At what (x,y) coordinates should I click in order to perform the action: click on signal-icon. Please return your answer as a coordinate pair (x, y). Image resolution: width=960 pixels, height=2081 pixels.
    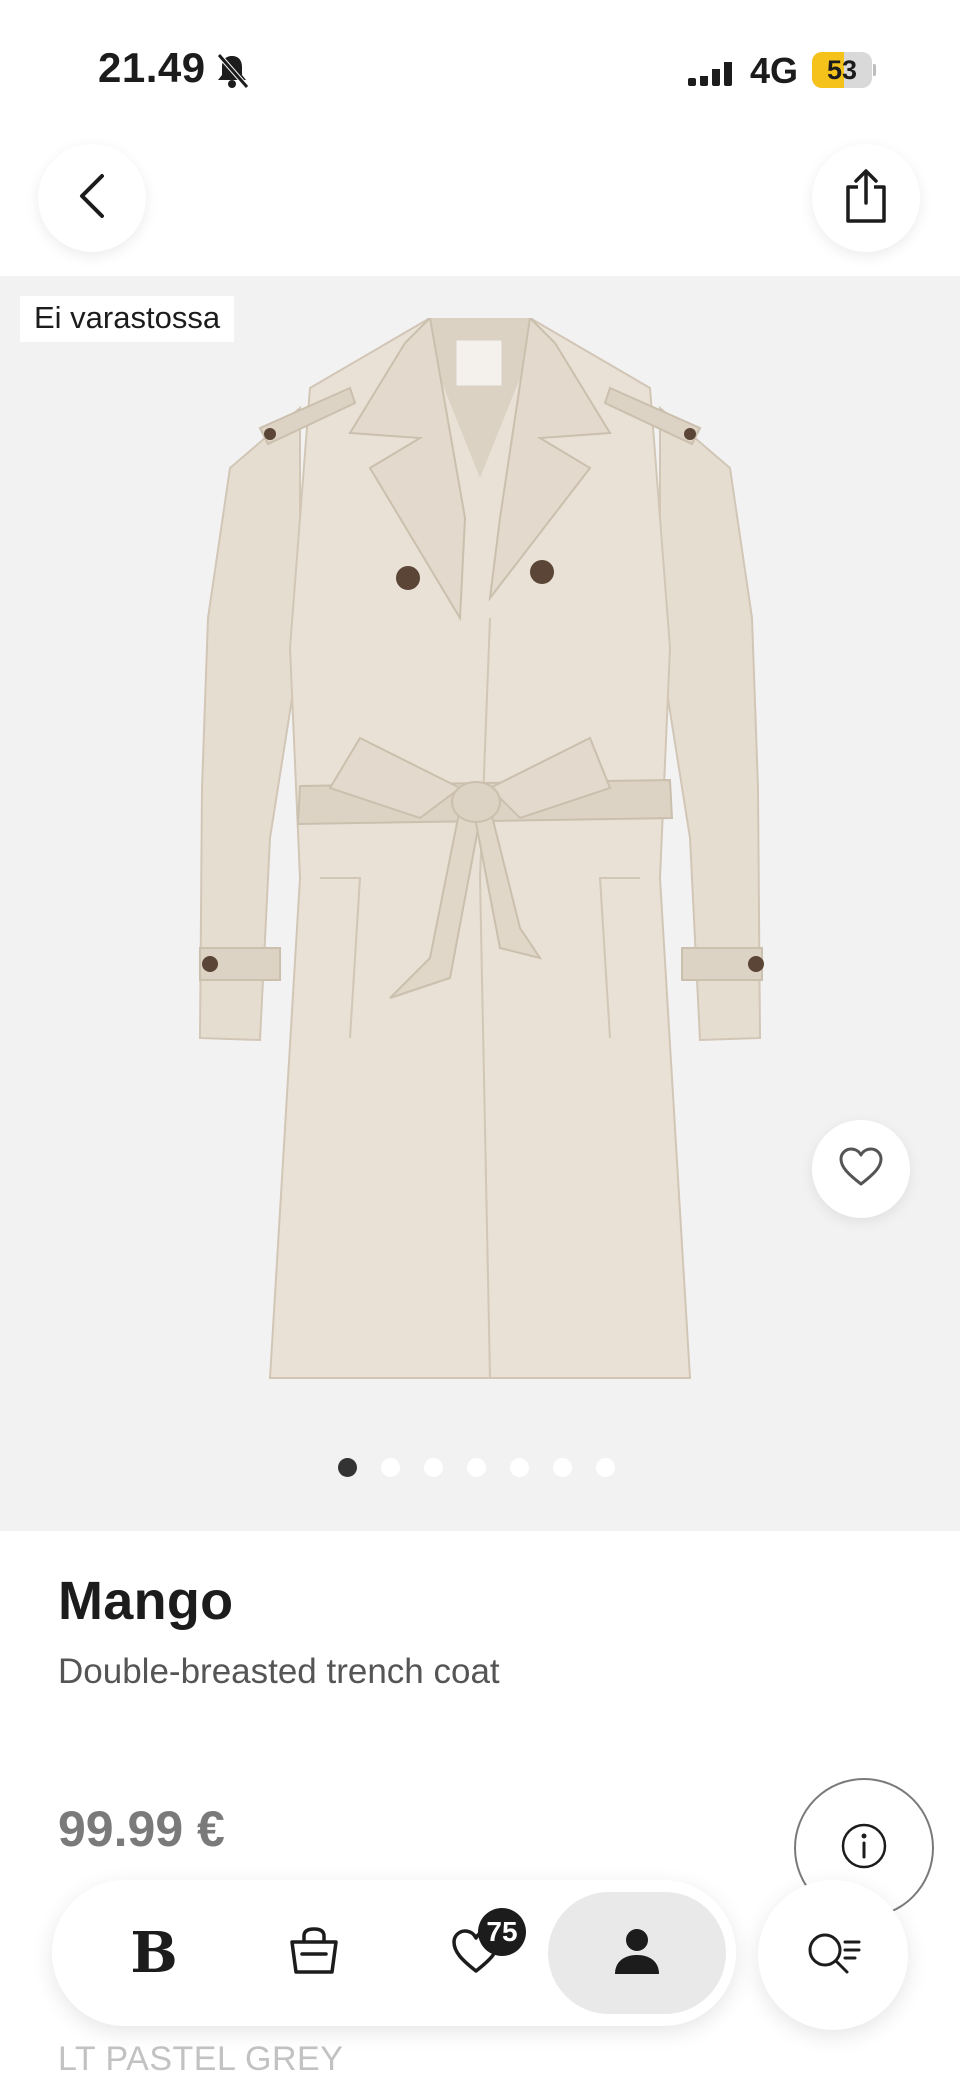
    Looking at the image, I should click on (712, 72).